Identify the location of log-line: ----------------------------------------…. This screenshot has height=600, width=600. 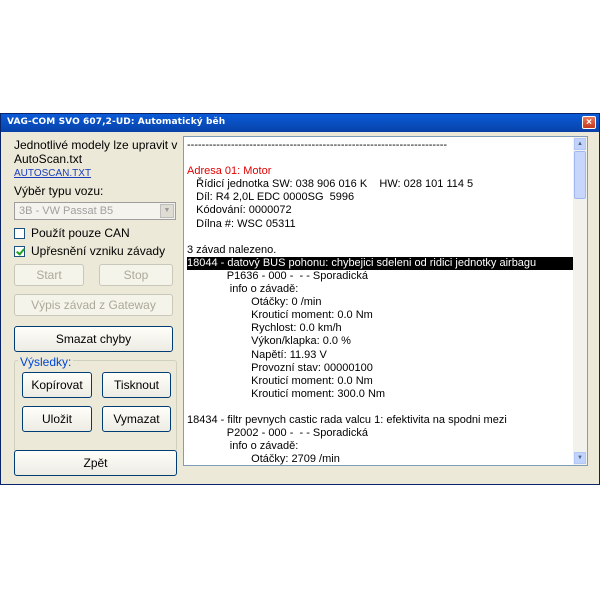
(381, 145).